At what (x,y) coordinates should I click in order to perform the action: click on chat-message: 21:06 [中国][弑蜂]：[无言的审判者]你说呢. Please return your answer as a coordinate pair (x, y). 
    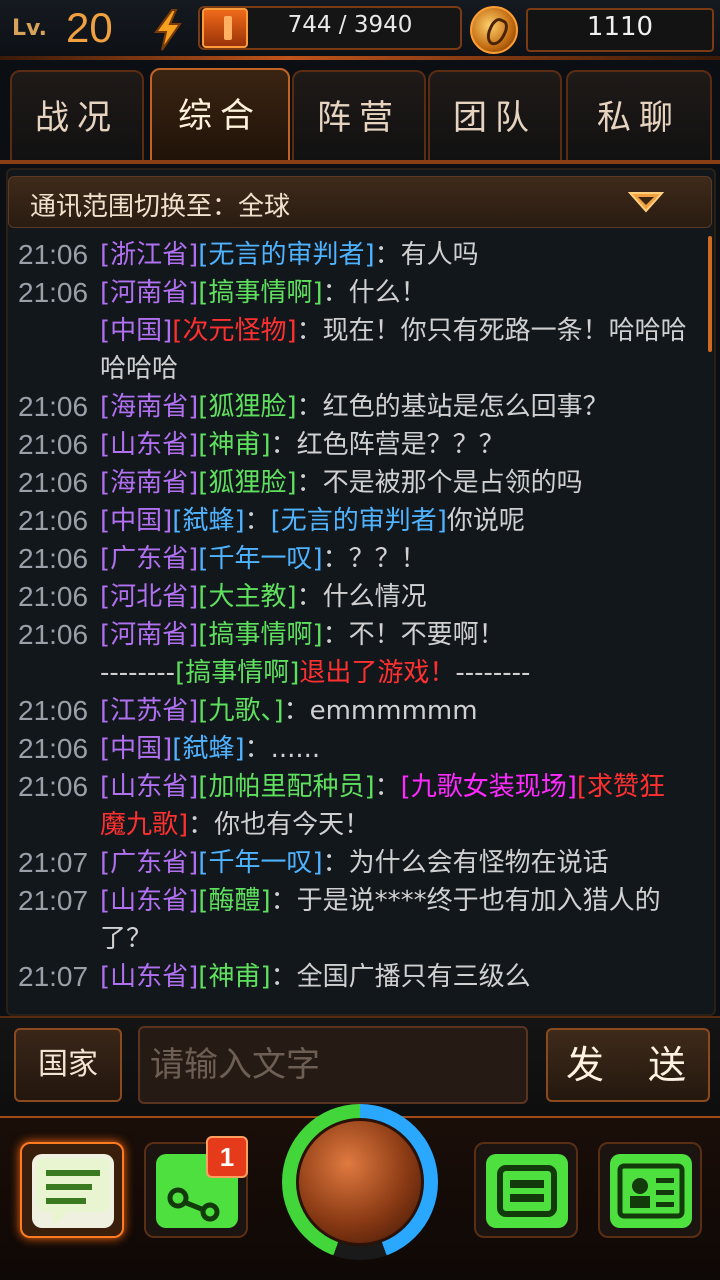
    Looking at the image, I should click on (358, 521).